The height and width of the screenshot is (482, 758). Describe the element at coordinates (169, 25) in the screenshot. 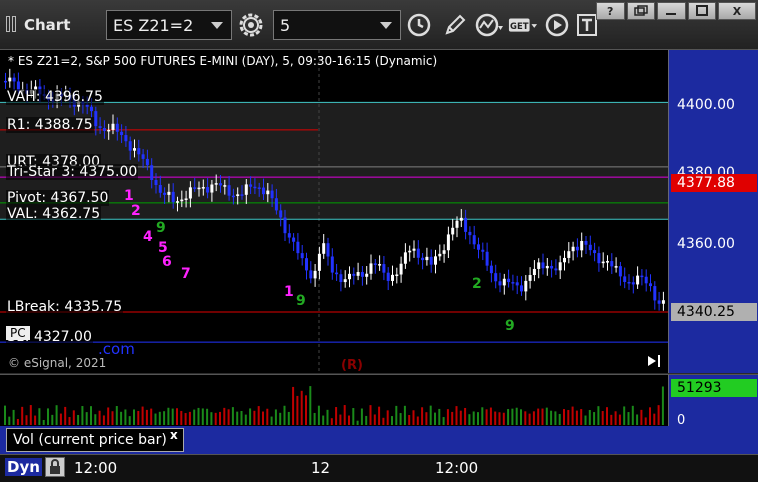

I see `symbol-dropdown: ES Z21=2` at that location.